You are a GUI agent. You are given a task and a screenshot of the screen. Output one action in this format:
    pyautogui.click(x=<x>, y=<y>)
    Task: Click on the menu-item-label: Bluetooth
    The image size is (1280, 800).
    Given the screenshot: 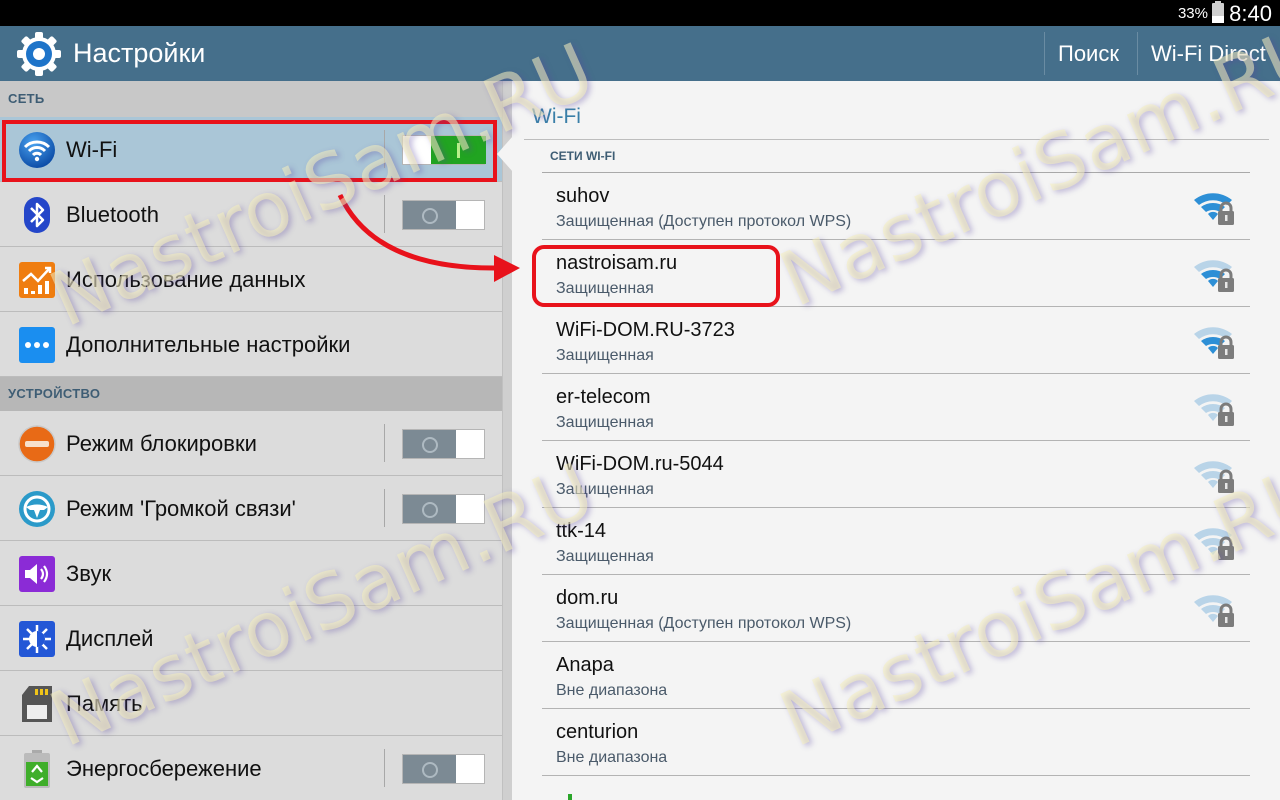 What is the action you would take?
    pyautogui.click(x=112, y=214)
    